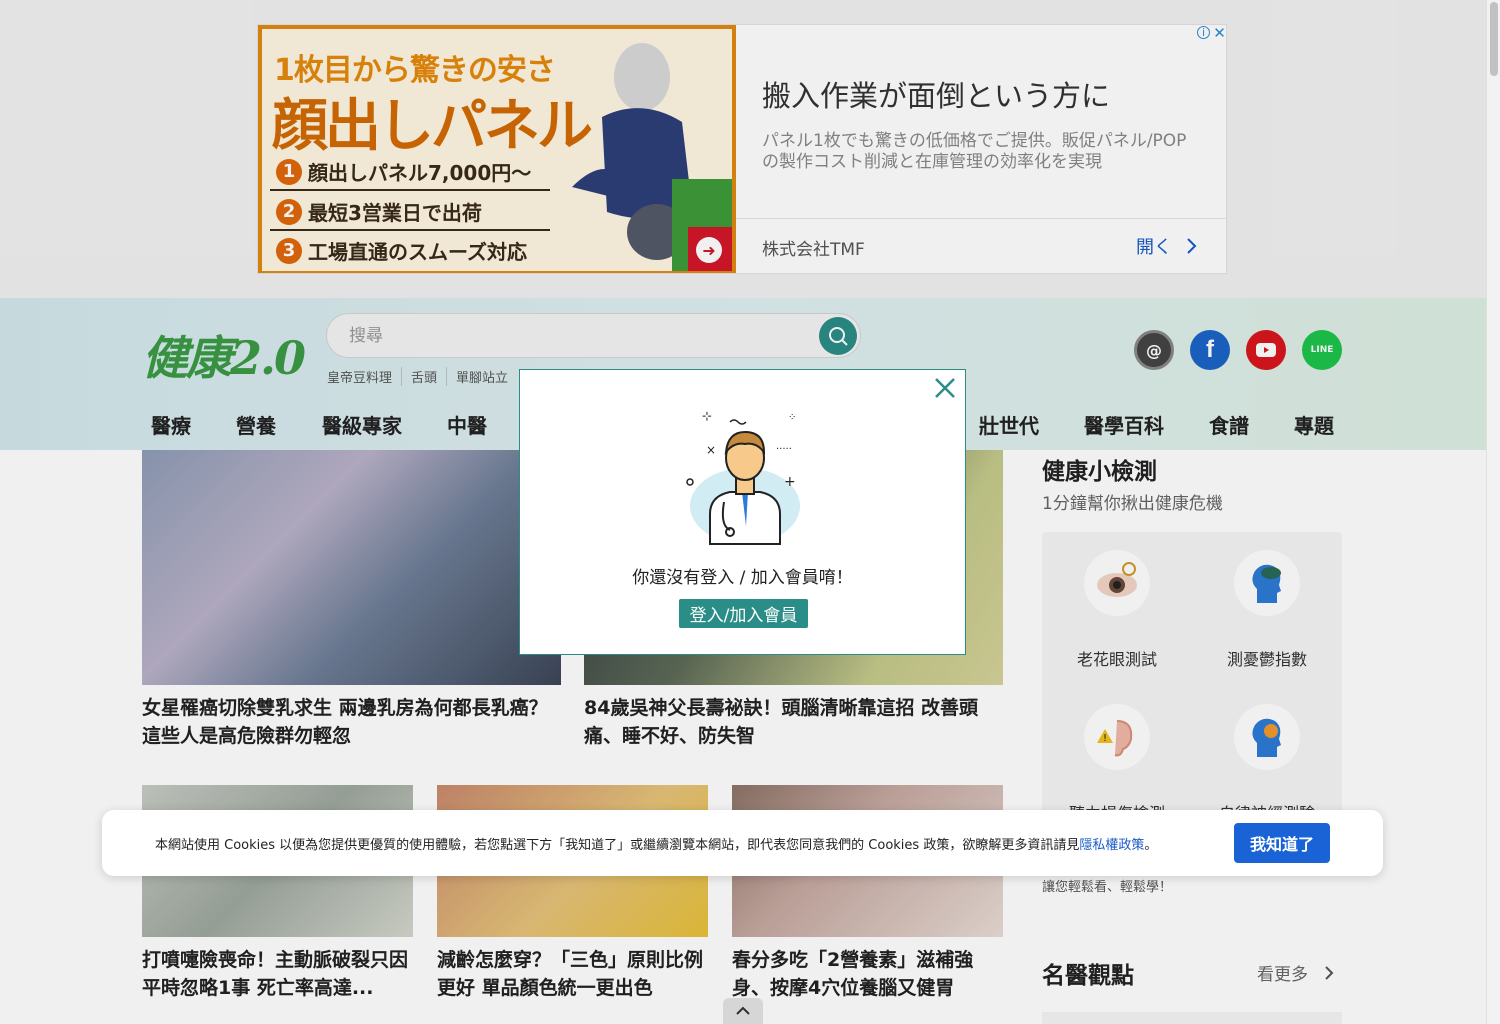  What do you see at coordinates (1494, 39) in the screenshot?
I see `scrollbar-thumb` at bounding box center [1494, 39].